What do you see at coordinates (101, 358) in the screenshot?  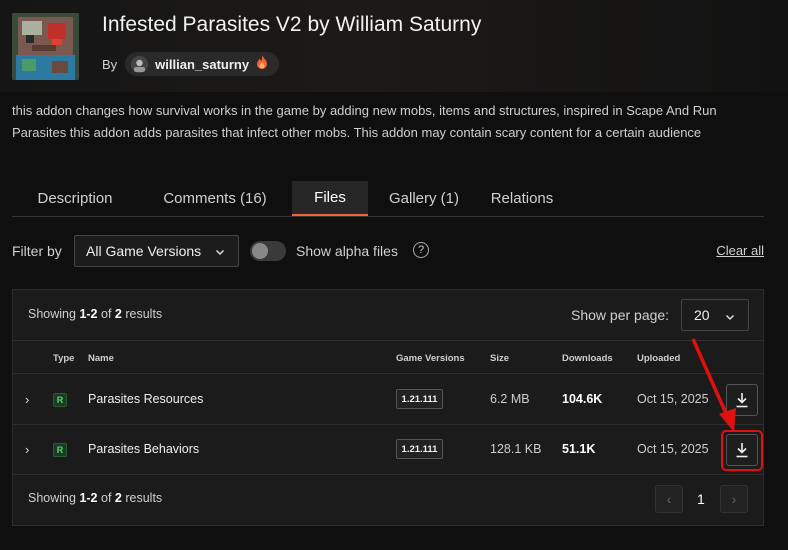 I see `col-name: Name` at bounding box center [101, 358].